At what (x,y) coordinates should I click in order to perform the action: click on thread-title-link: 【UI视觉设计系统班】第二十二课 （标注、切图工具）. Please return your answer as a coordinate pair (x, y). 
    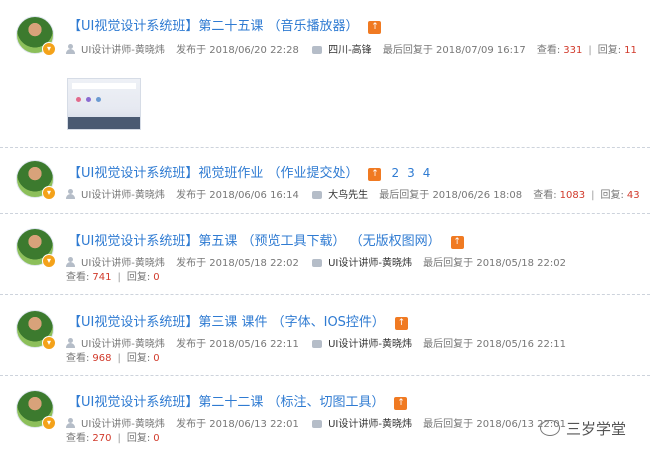
    Looking at the image, I should click on (226, 402).